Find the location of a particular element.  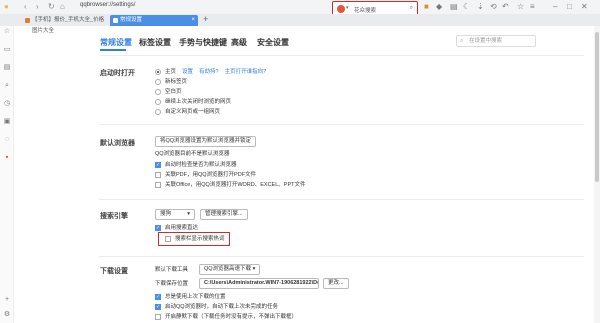

search-engine-select: 搜狗 ▾ is located at coordinates (175, 214).